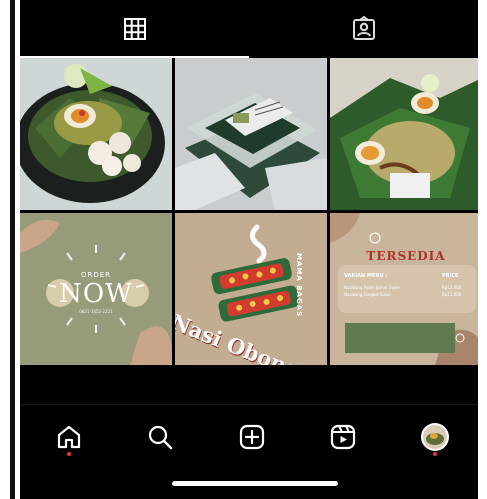  I want to click on home-indicator, so click(255, 483).